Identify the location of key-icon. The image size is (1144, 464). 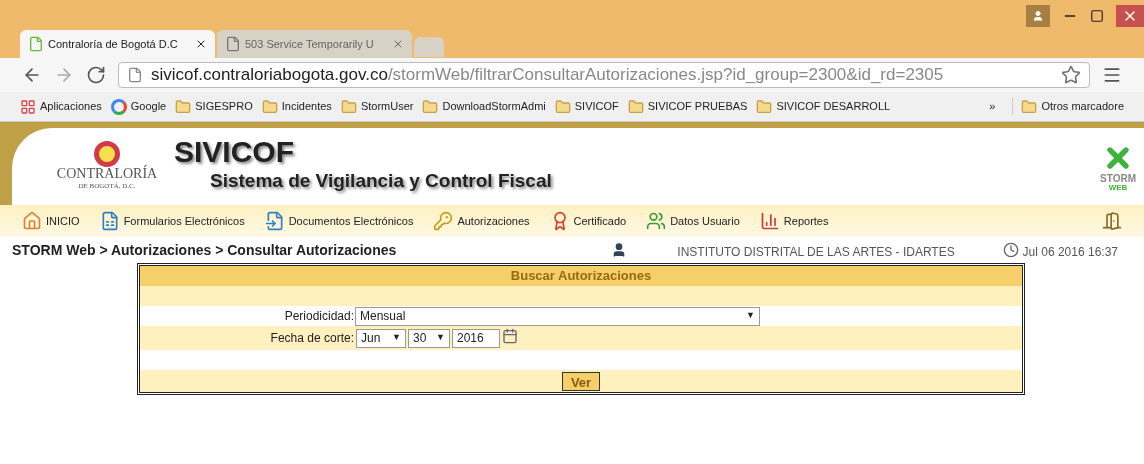
(443, 221).